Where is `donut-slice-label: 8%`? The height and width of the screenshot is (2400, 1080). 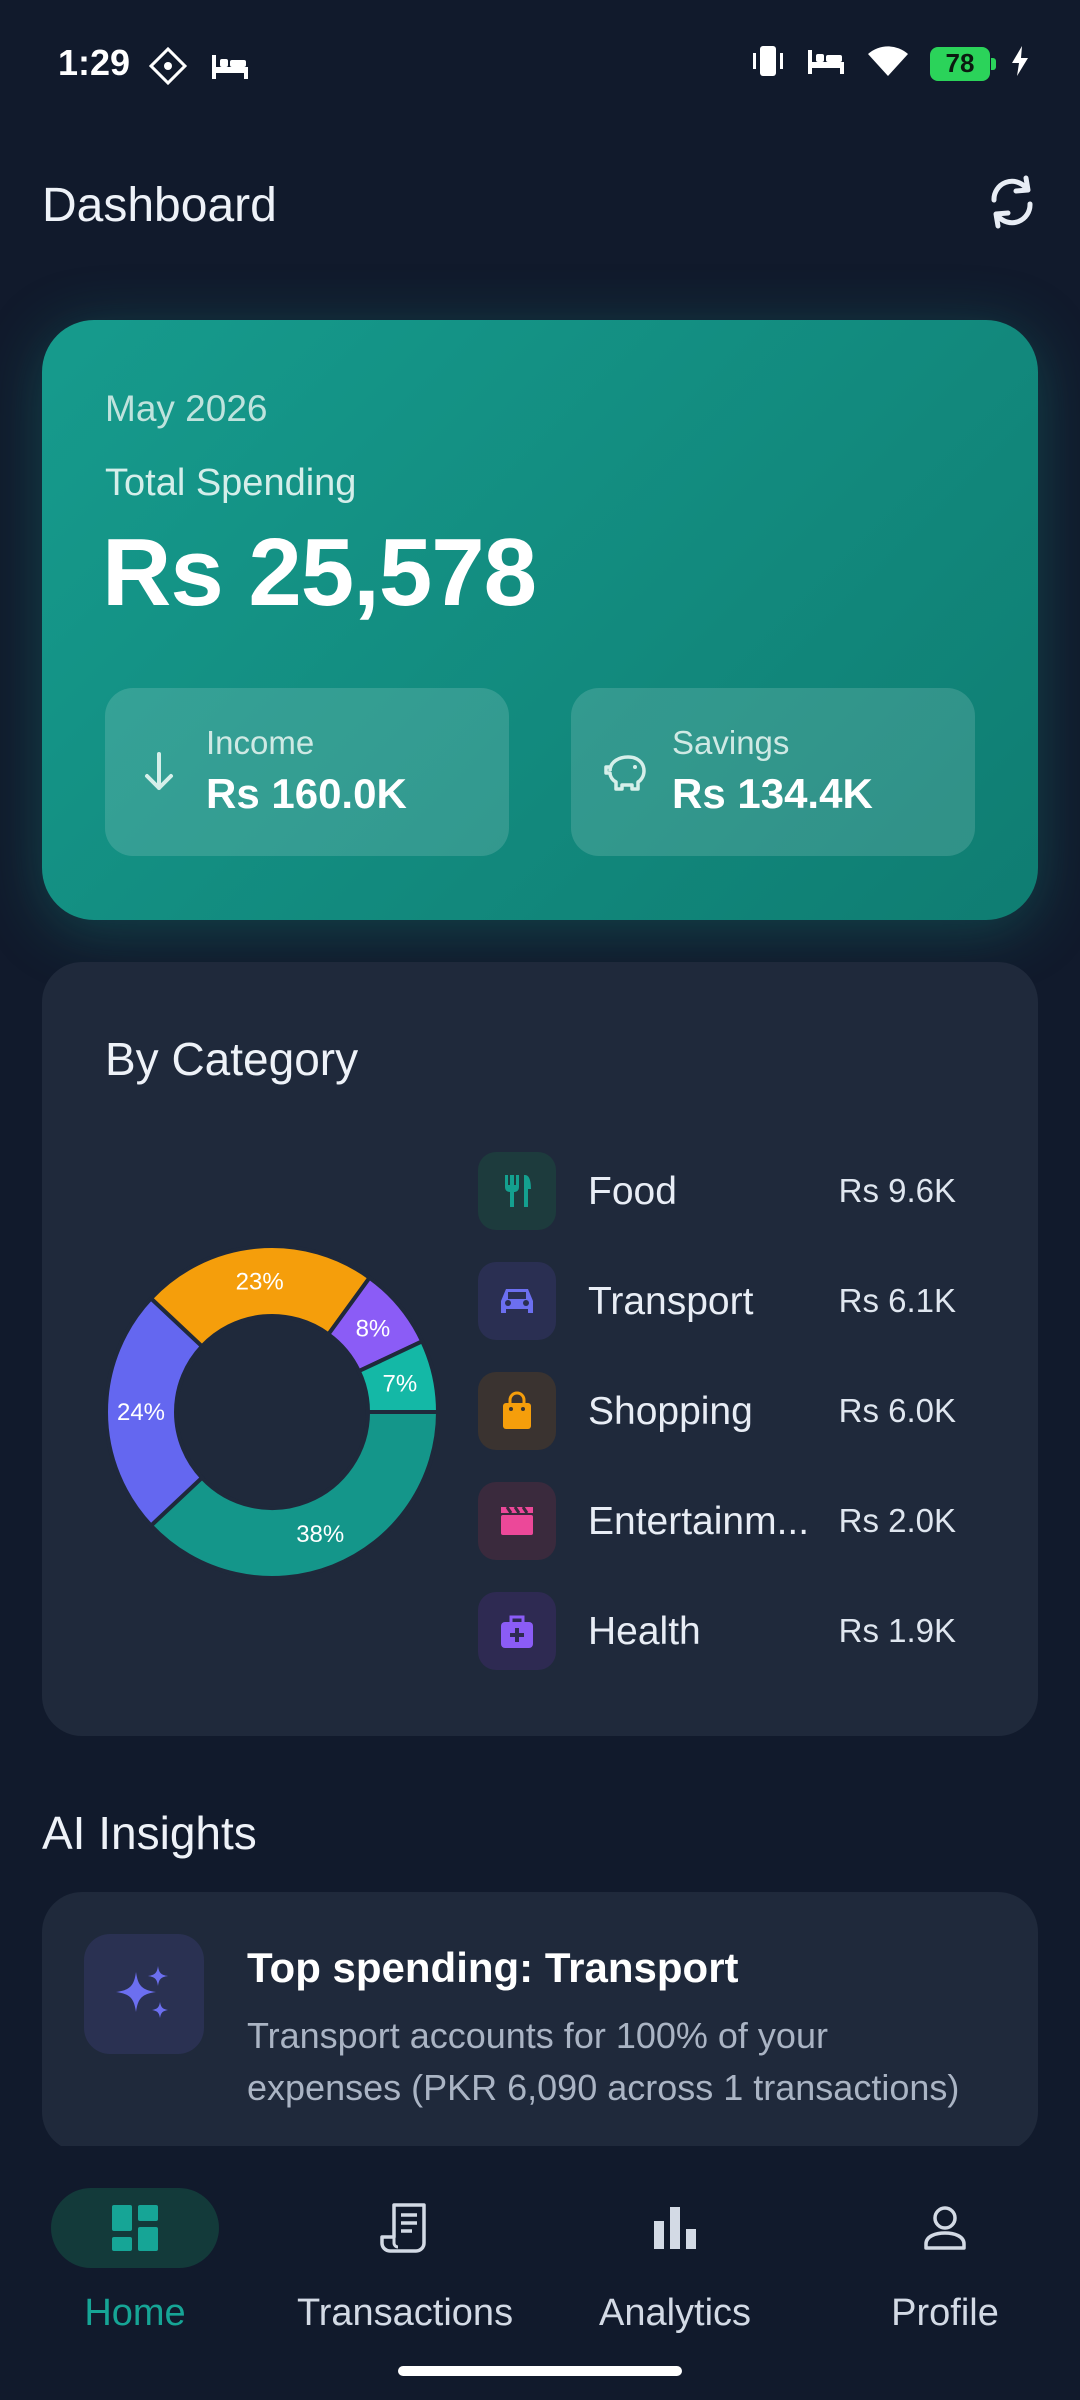
donut-slice-label: 8% is located at coordinates (373, 1328).